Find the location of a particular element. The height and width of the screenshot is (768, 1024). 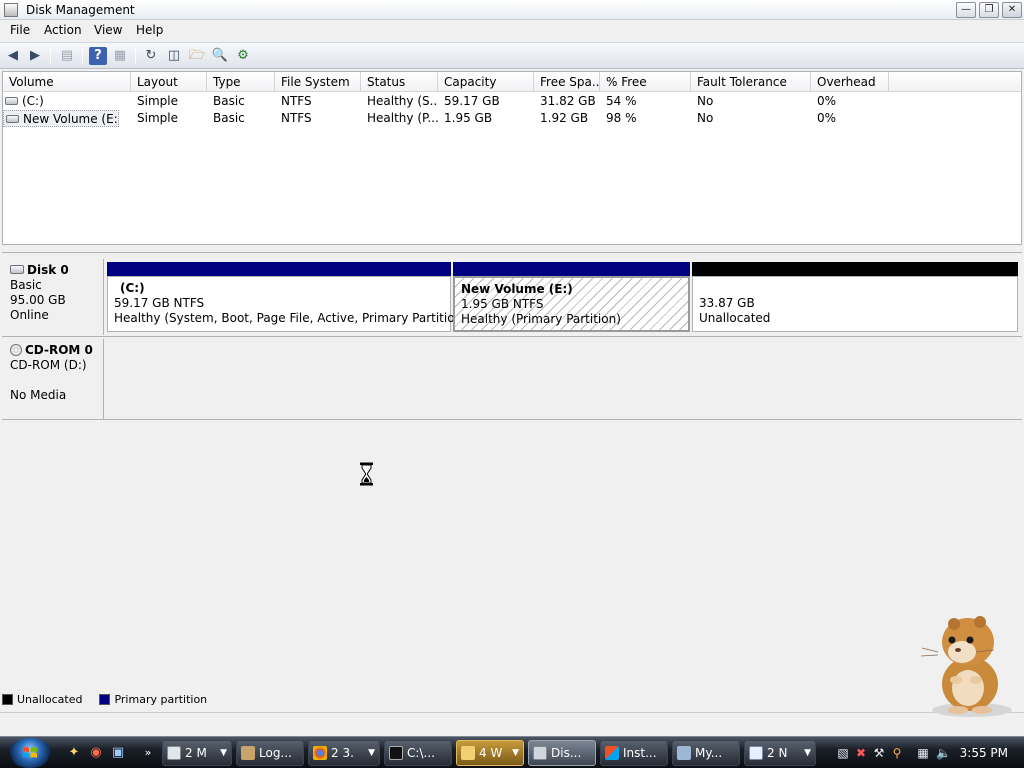

clock: 3:55 PM is located at coordinates (984, 753).